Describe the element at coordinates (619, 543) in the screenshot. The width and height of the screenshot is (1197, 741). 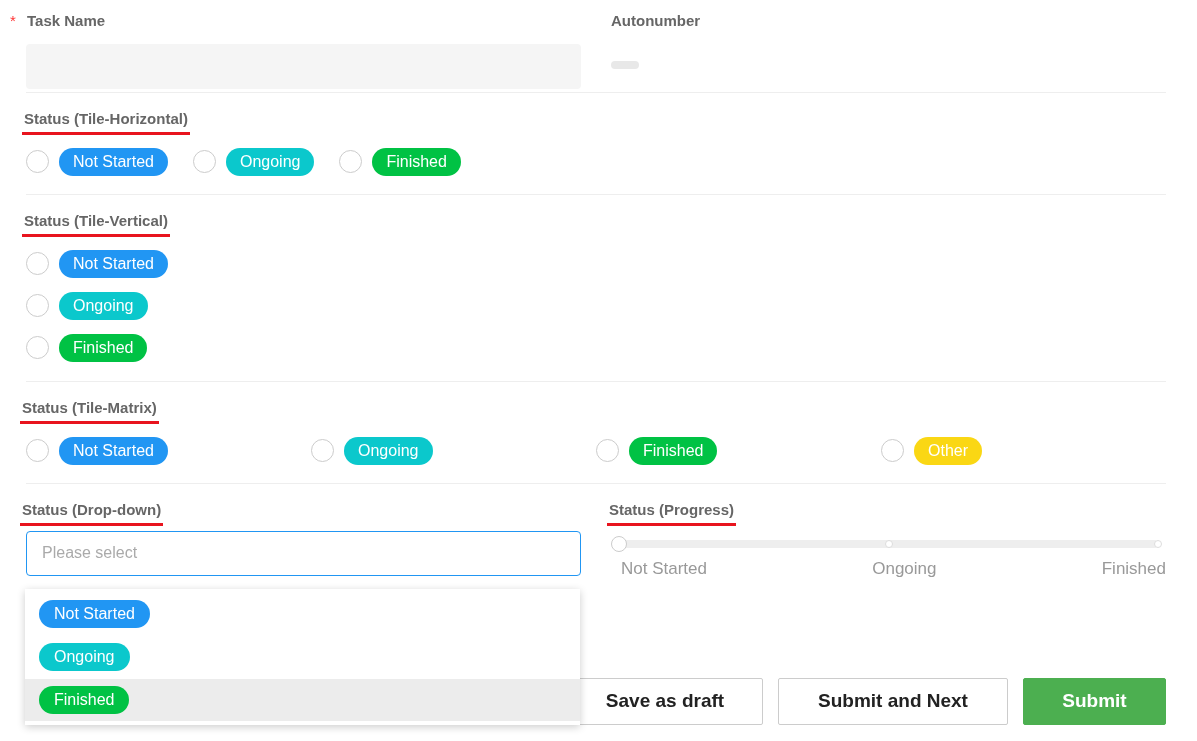
I see `slider-thumb` at that location.